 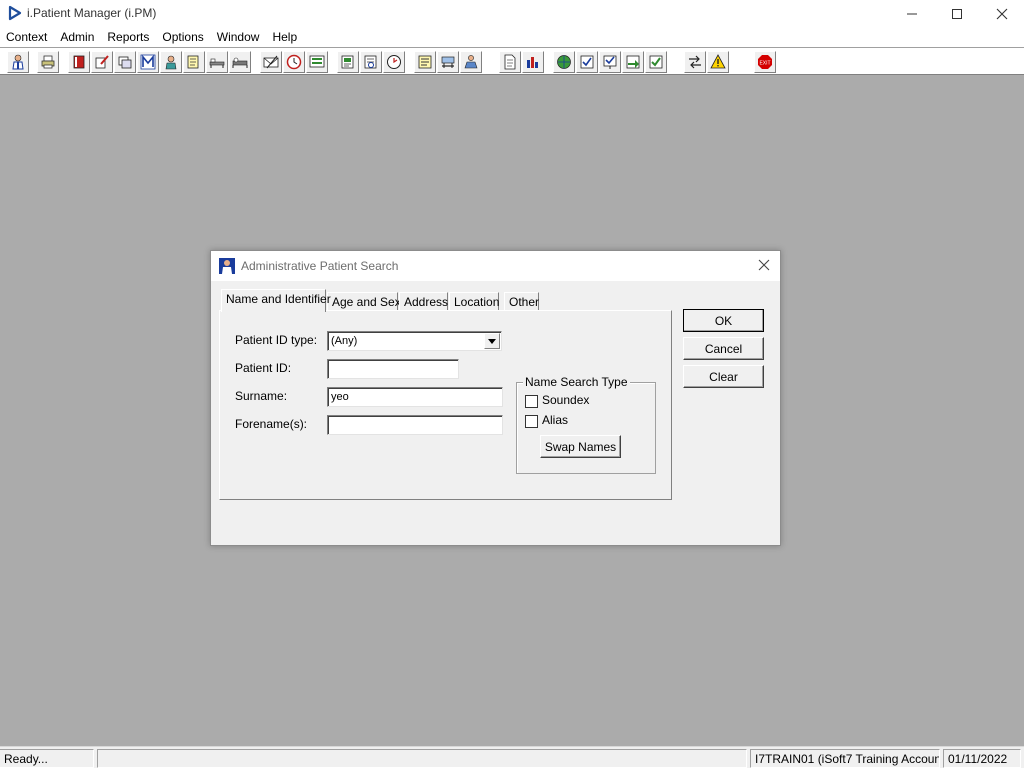 I want to click on bed-icon, so click(x=217, y=63).